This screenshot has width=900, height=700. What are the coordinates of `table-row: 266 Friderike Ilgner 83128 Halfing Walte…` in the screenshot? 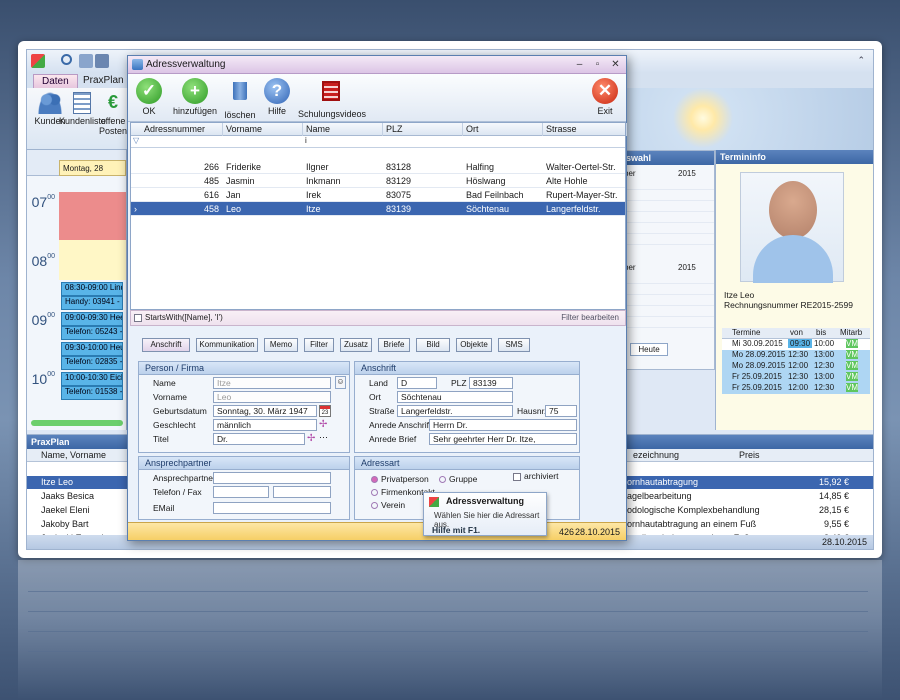 It's located at (378, 167).